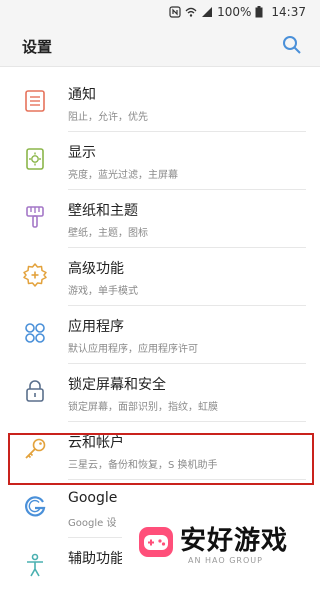 The image size is (320, 596). What do you see at coordinates (37, 47) in the screenshot?
I see `page-title: 设置` at bounding box center [37, 47].